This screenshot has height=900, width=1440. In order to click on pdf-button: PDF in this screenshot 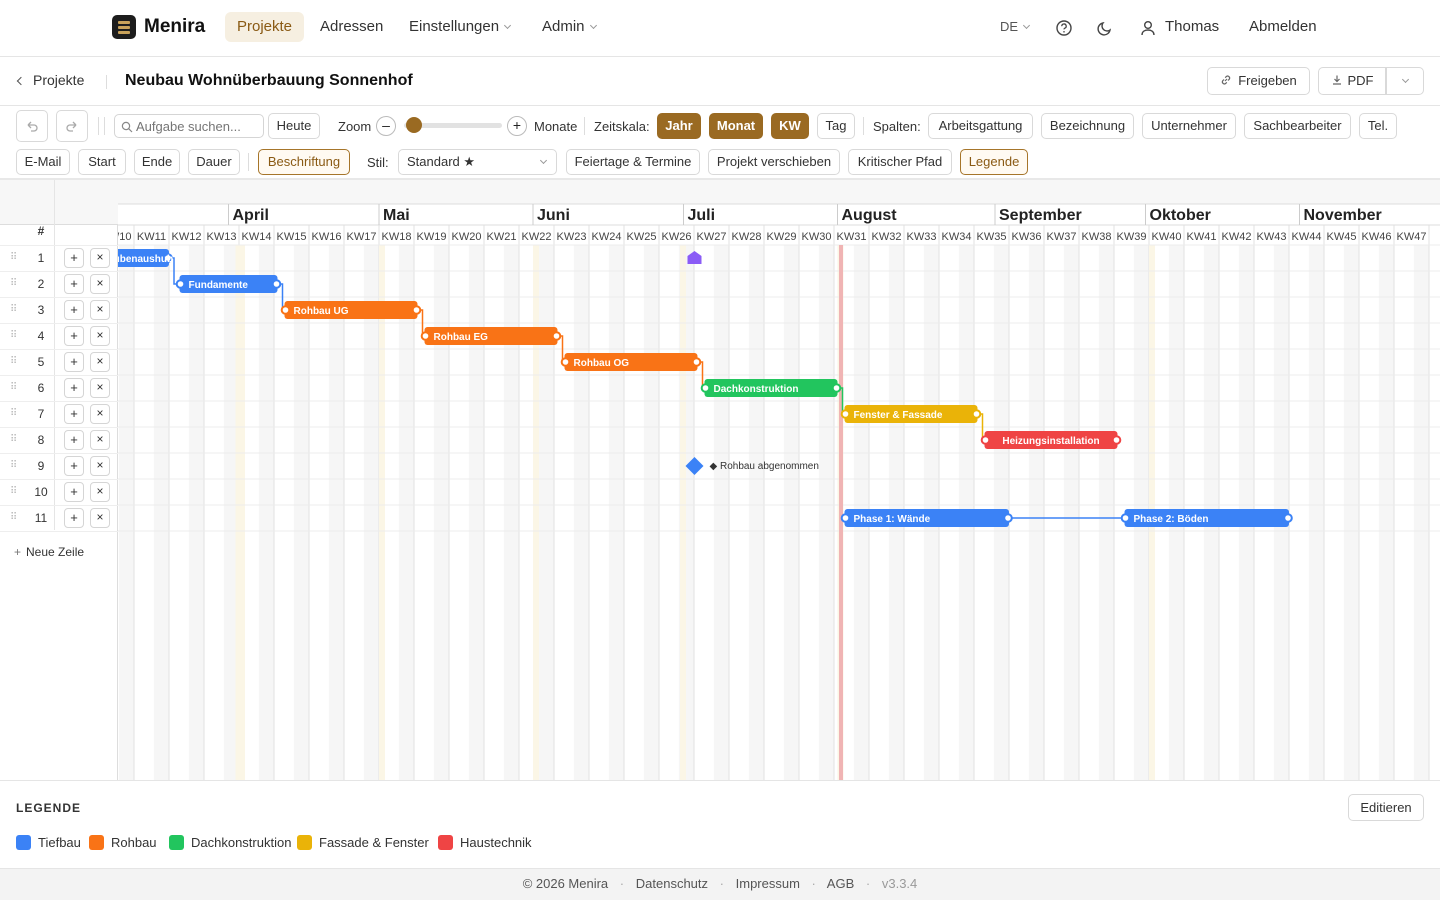, I will do `click(1352, 81)`.